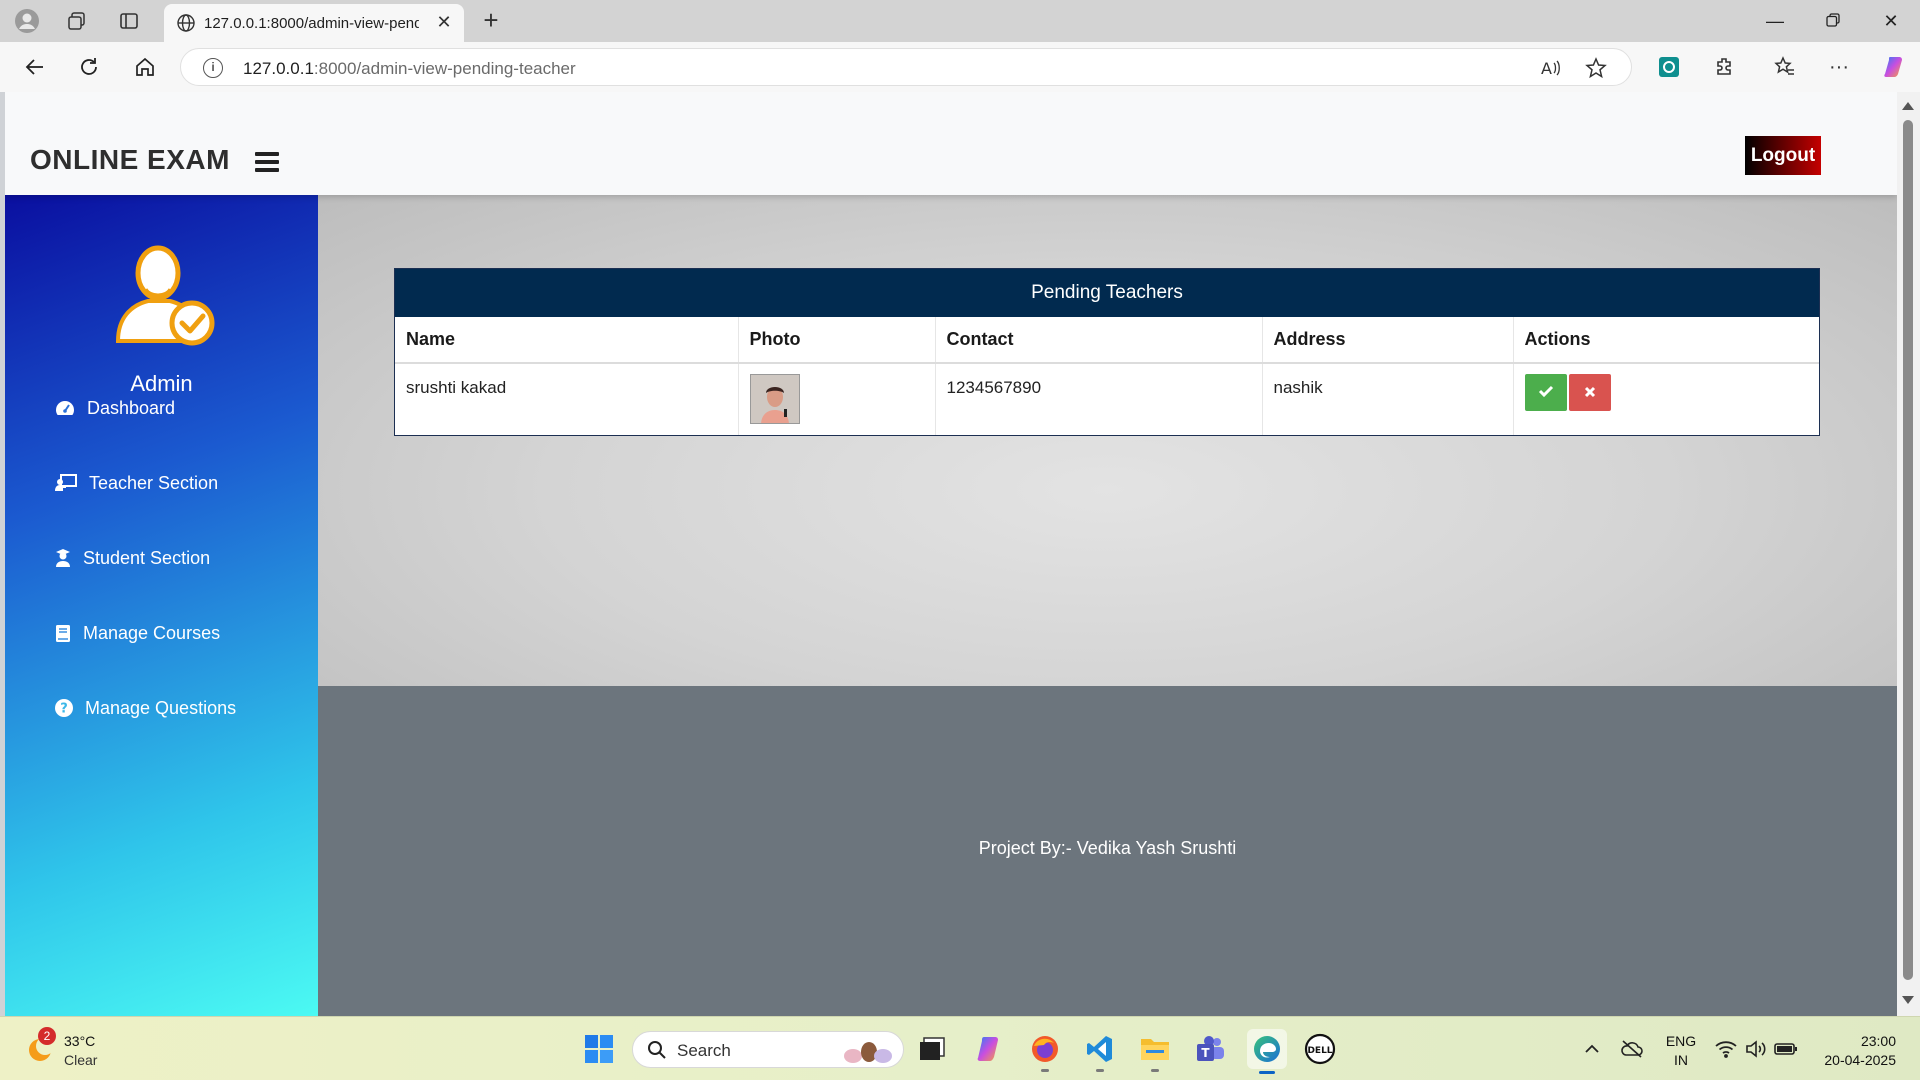  I want to click on sidebar-item-teacher-section: Teacher Section, so click(136, 483).